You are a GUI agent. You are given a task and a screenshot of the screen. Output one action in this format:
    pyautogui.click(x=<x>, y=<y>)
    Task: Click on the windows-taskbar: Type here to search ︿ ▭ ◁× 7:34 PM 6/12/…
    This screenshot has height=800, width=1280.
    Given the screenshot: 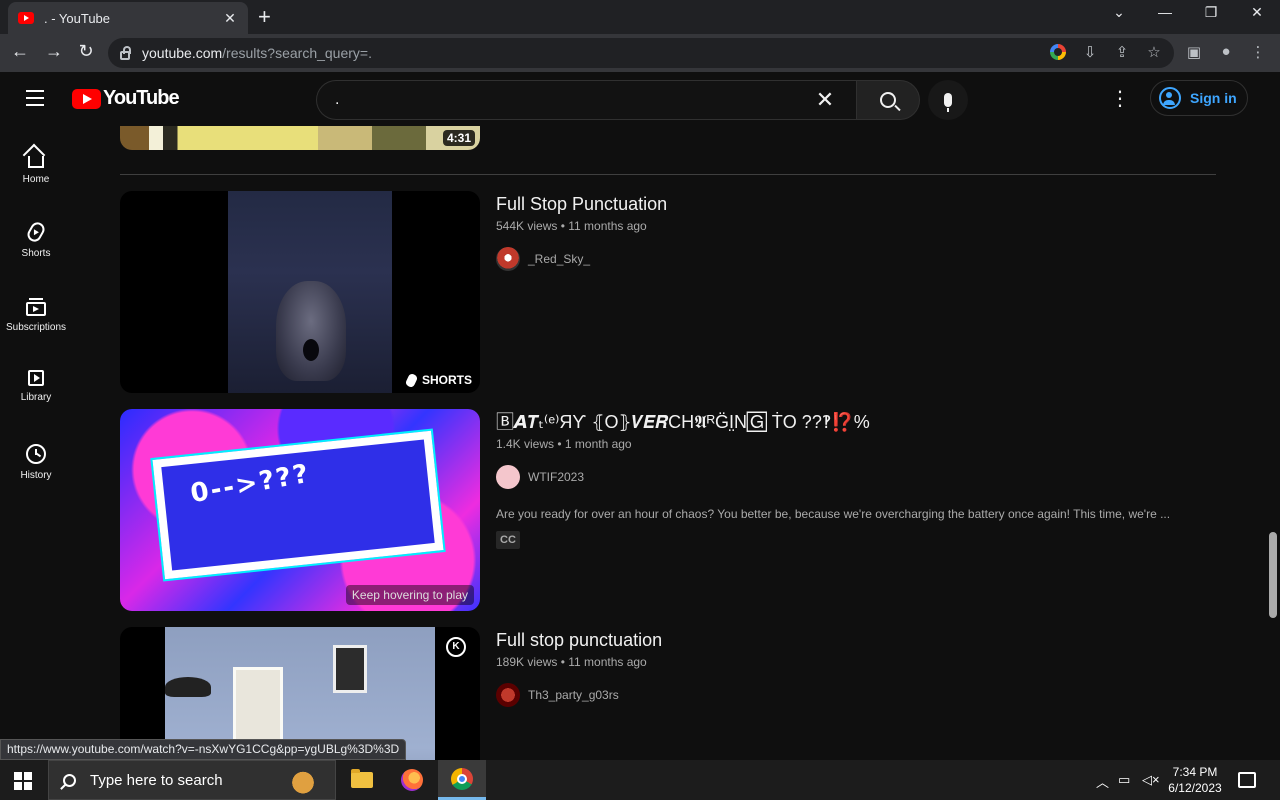 What is the action you would take?
    pyautogui.click(x=640, y=780)
    